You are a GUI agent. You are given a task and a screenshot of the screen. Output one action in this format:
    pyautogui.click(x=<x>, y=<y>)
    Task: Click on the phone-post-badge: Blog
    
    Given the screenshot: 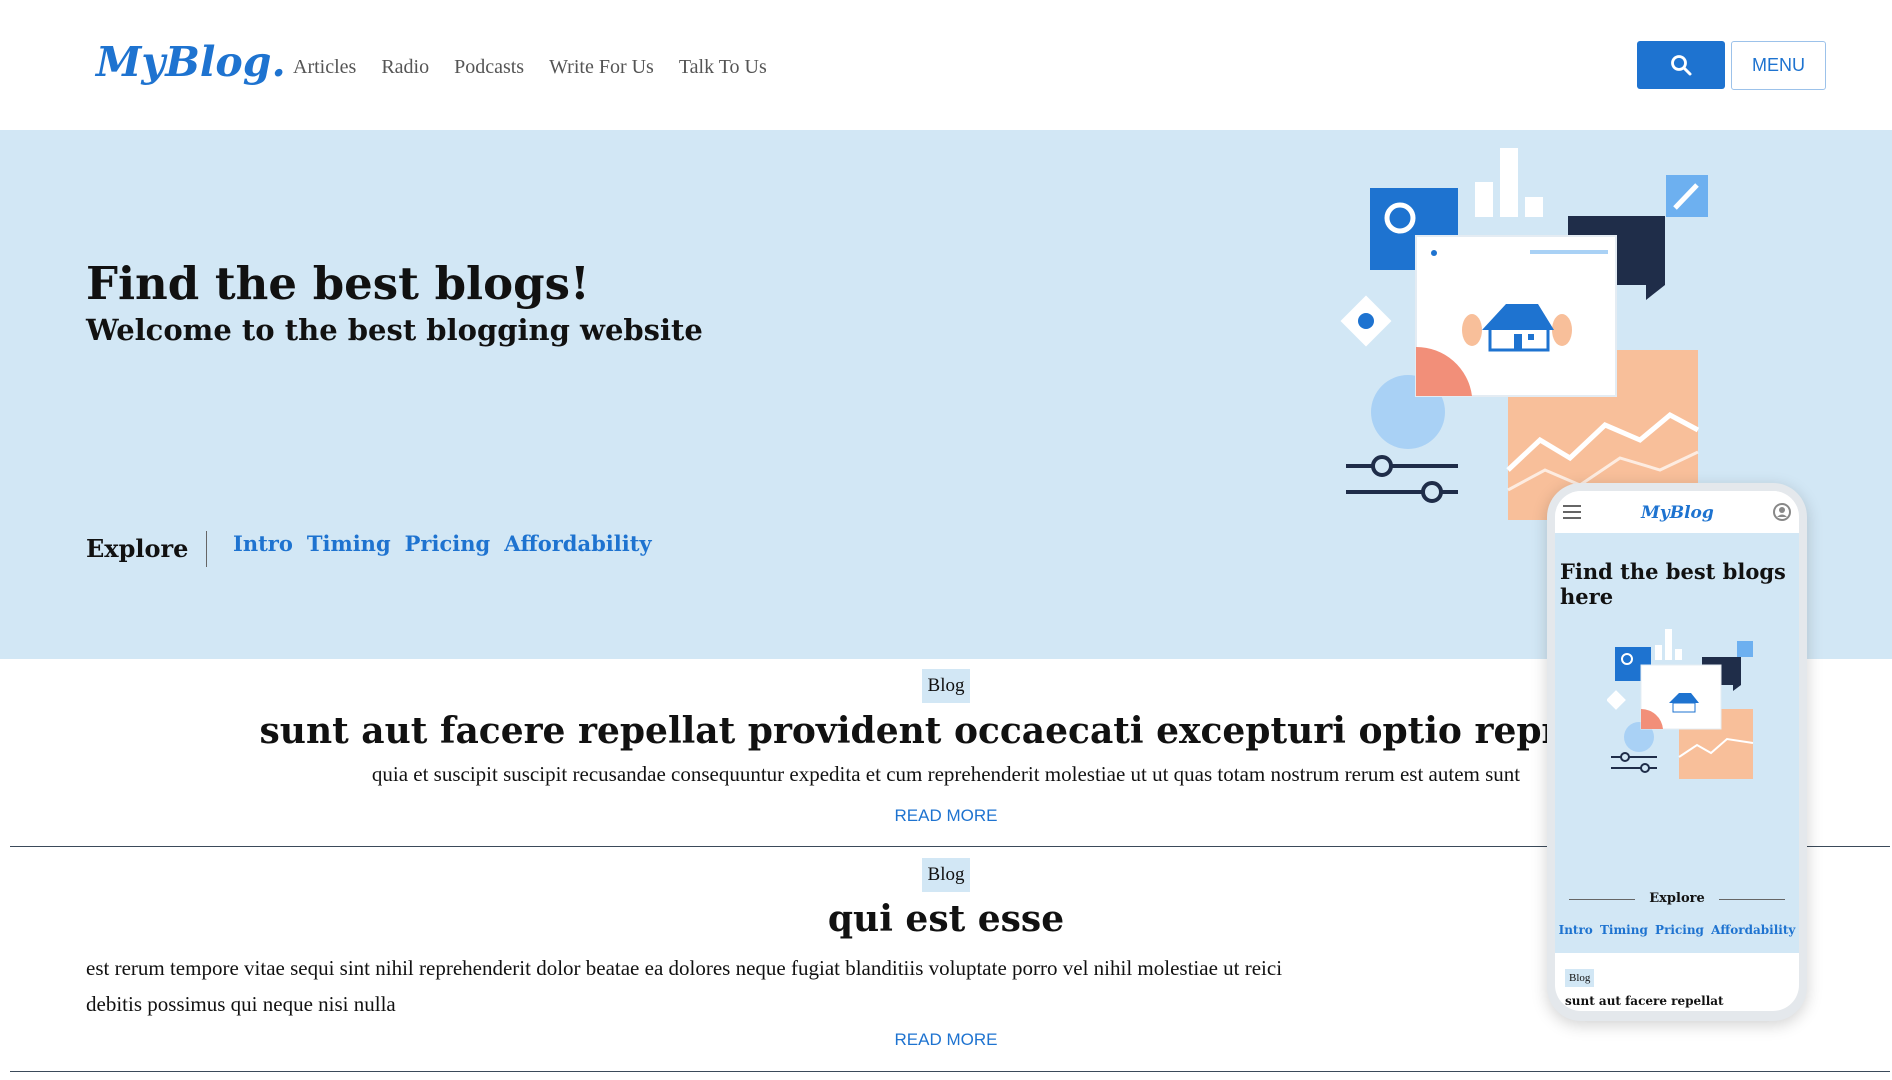 What is the action you would take?
    pyautogui.click(x=1580, y=978)
    